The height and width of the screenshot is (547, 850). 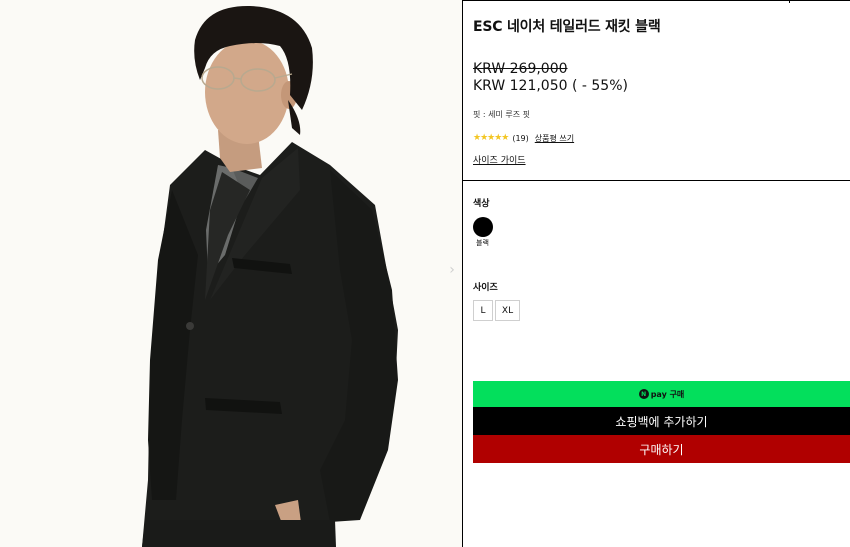 I want to click on rating-row: ★★★★★ (19) 상품평 쓰기, so click(x=523, y=138).